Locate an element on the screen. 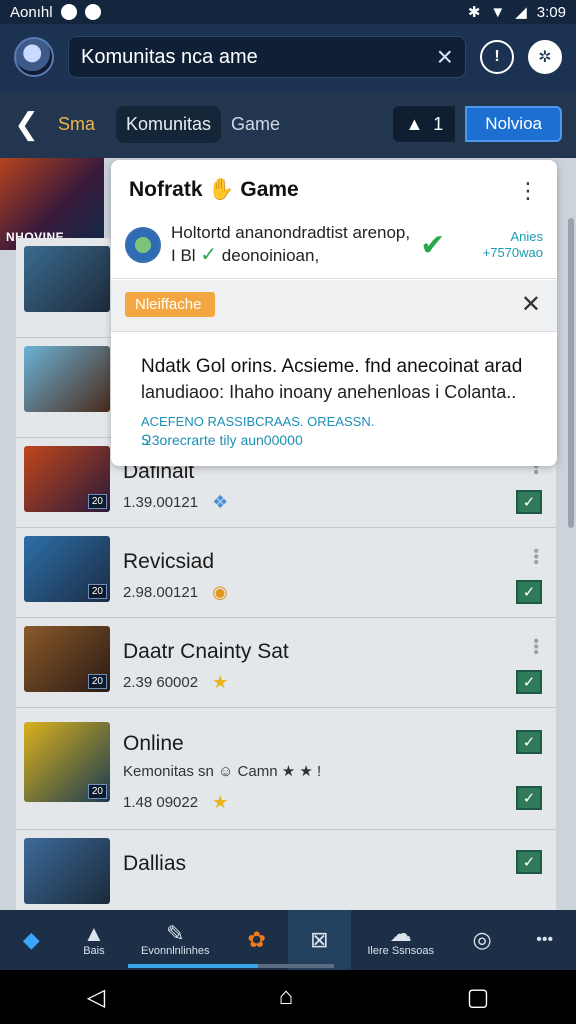 Image resolution: width=576 pixels, height=1024 pixels. tab-game: Game is located at coordinates (255, 124).